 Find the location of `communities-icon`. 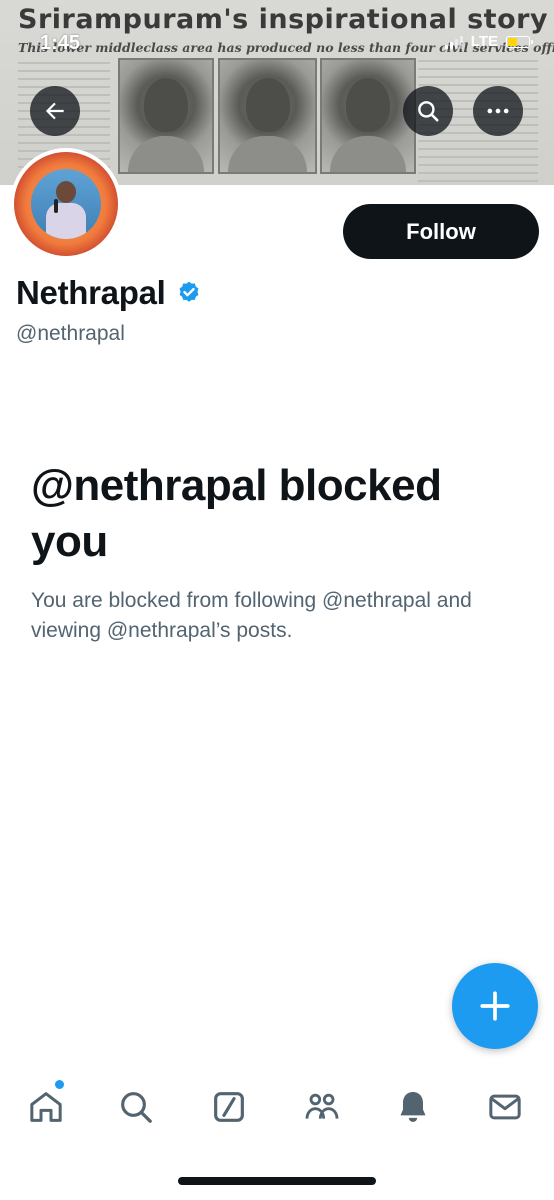

communities-icon is located at coordinates (322, 1106).